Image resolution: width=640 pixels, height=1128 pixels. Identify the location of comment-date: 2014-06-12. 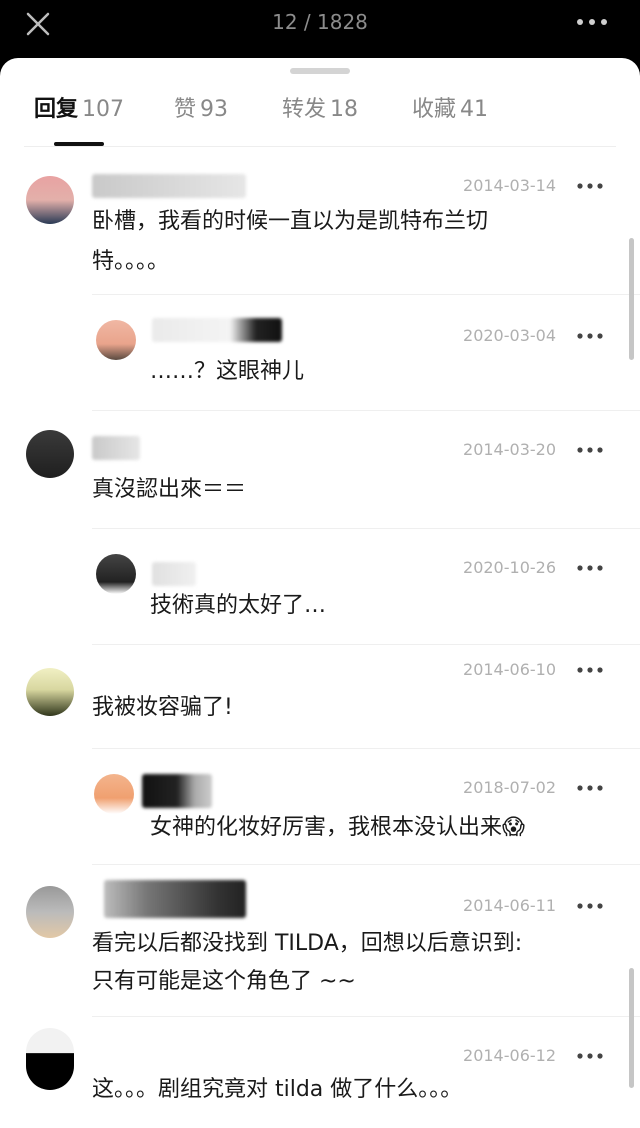
(509, 1055).